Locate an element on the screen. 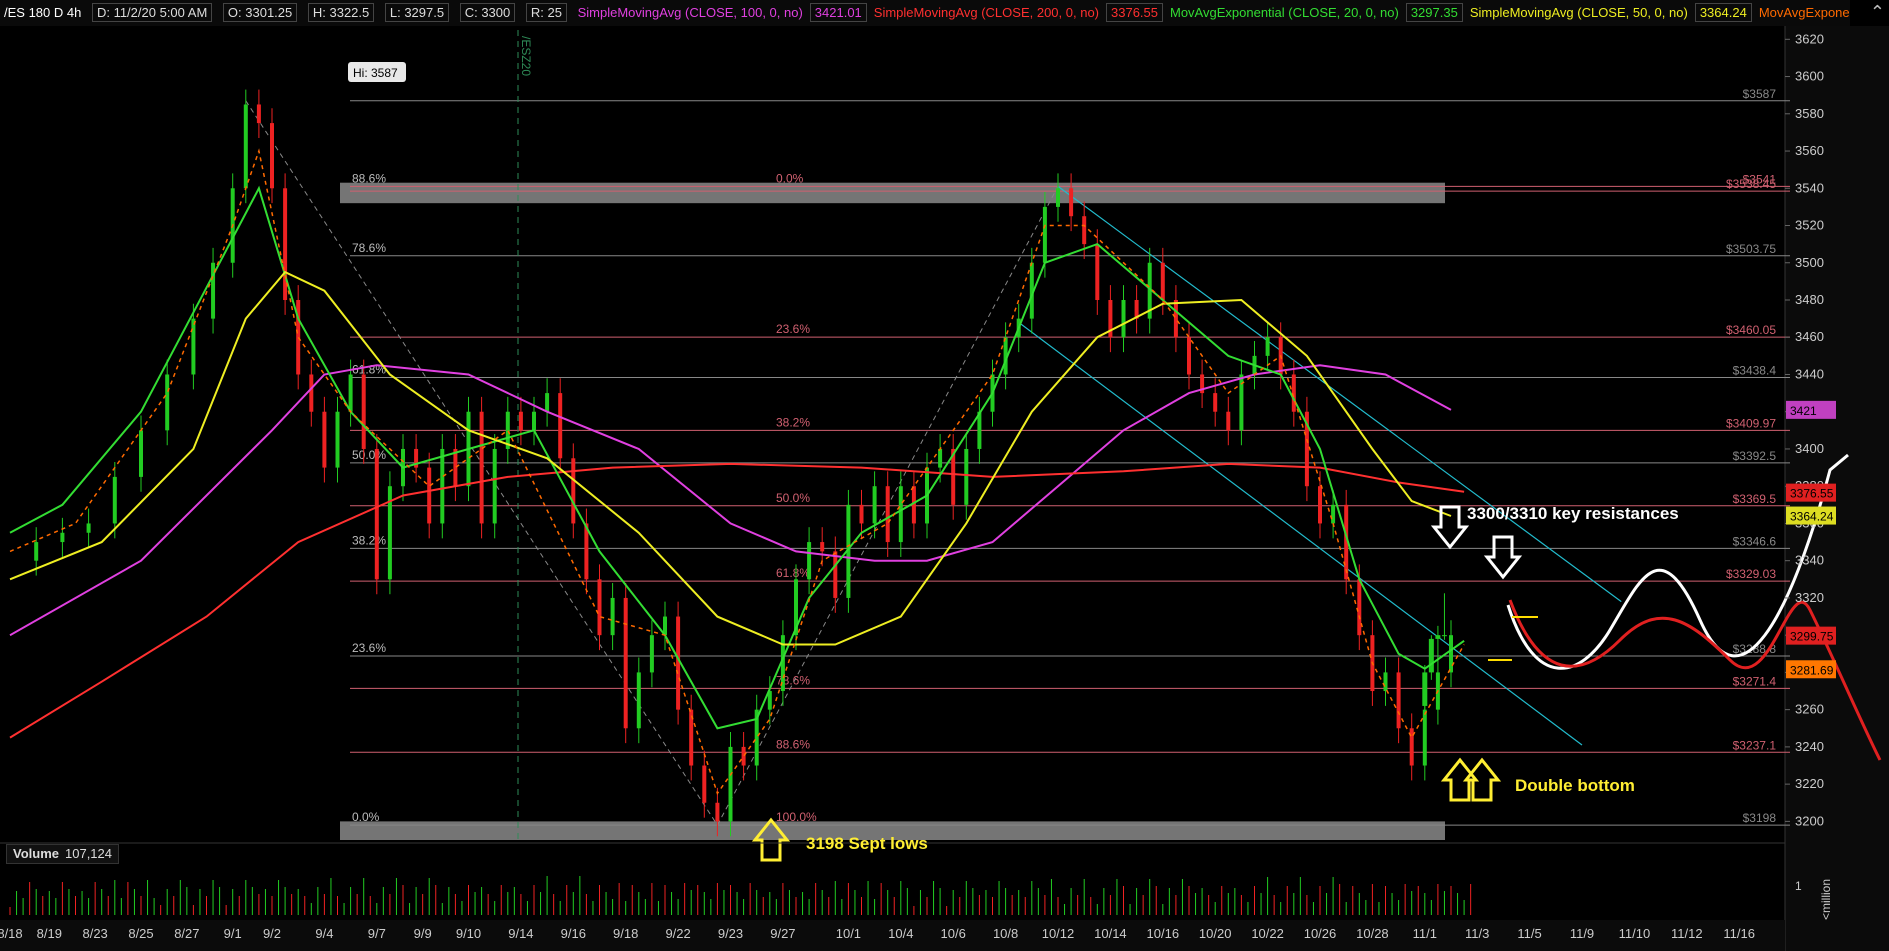 This screenshot has height=951, width=1889. fib-right-label-3: 50.0% is located at coordinates (793, 498).